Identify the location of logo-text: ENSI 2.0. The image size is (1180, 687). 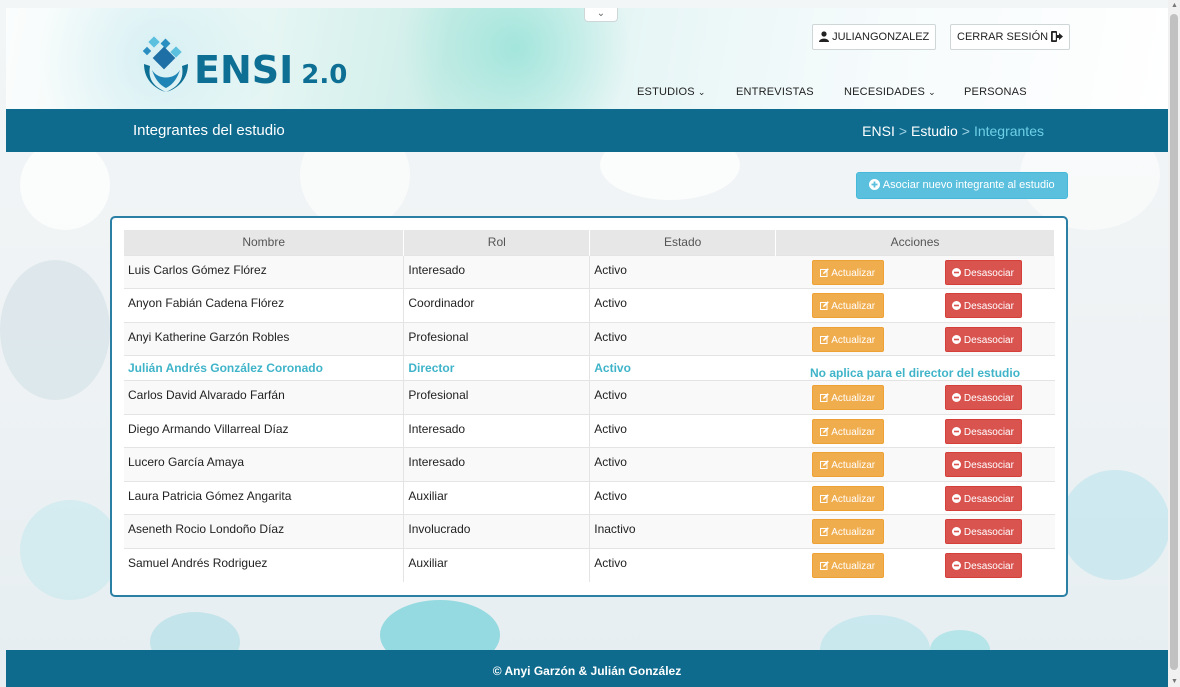
(270, 70).